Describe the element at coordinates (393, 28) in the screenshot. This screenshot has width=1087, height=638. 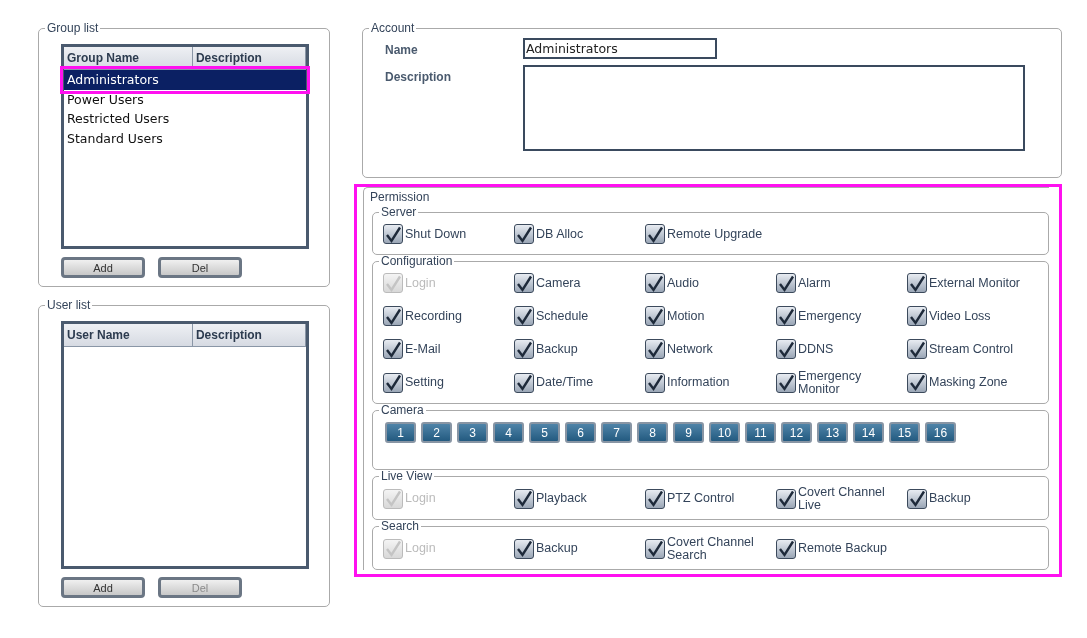
I see `panel-title: Account` at that location.